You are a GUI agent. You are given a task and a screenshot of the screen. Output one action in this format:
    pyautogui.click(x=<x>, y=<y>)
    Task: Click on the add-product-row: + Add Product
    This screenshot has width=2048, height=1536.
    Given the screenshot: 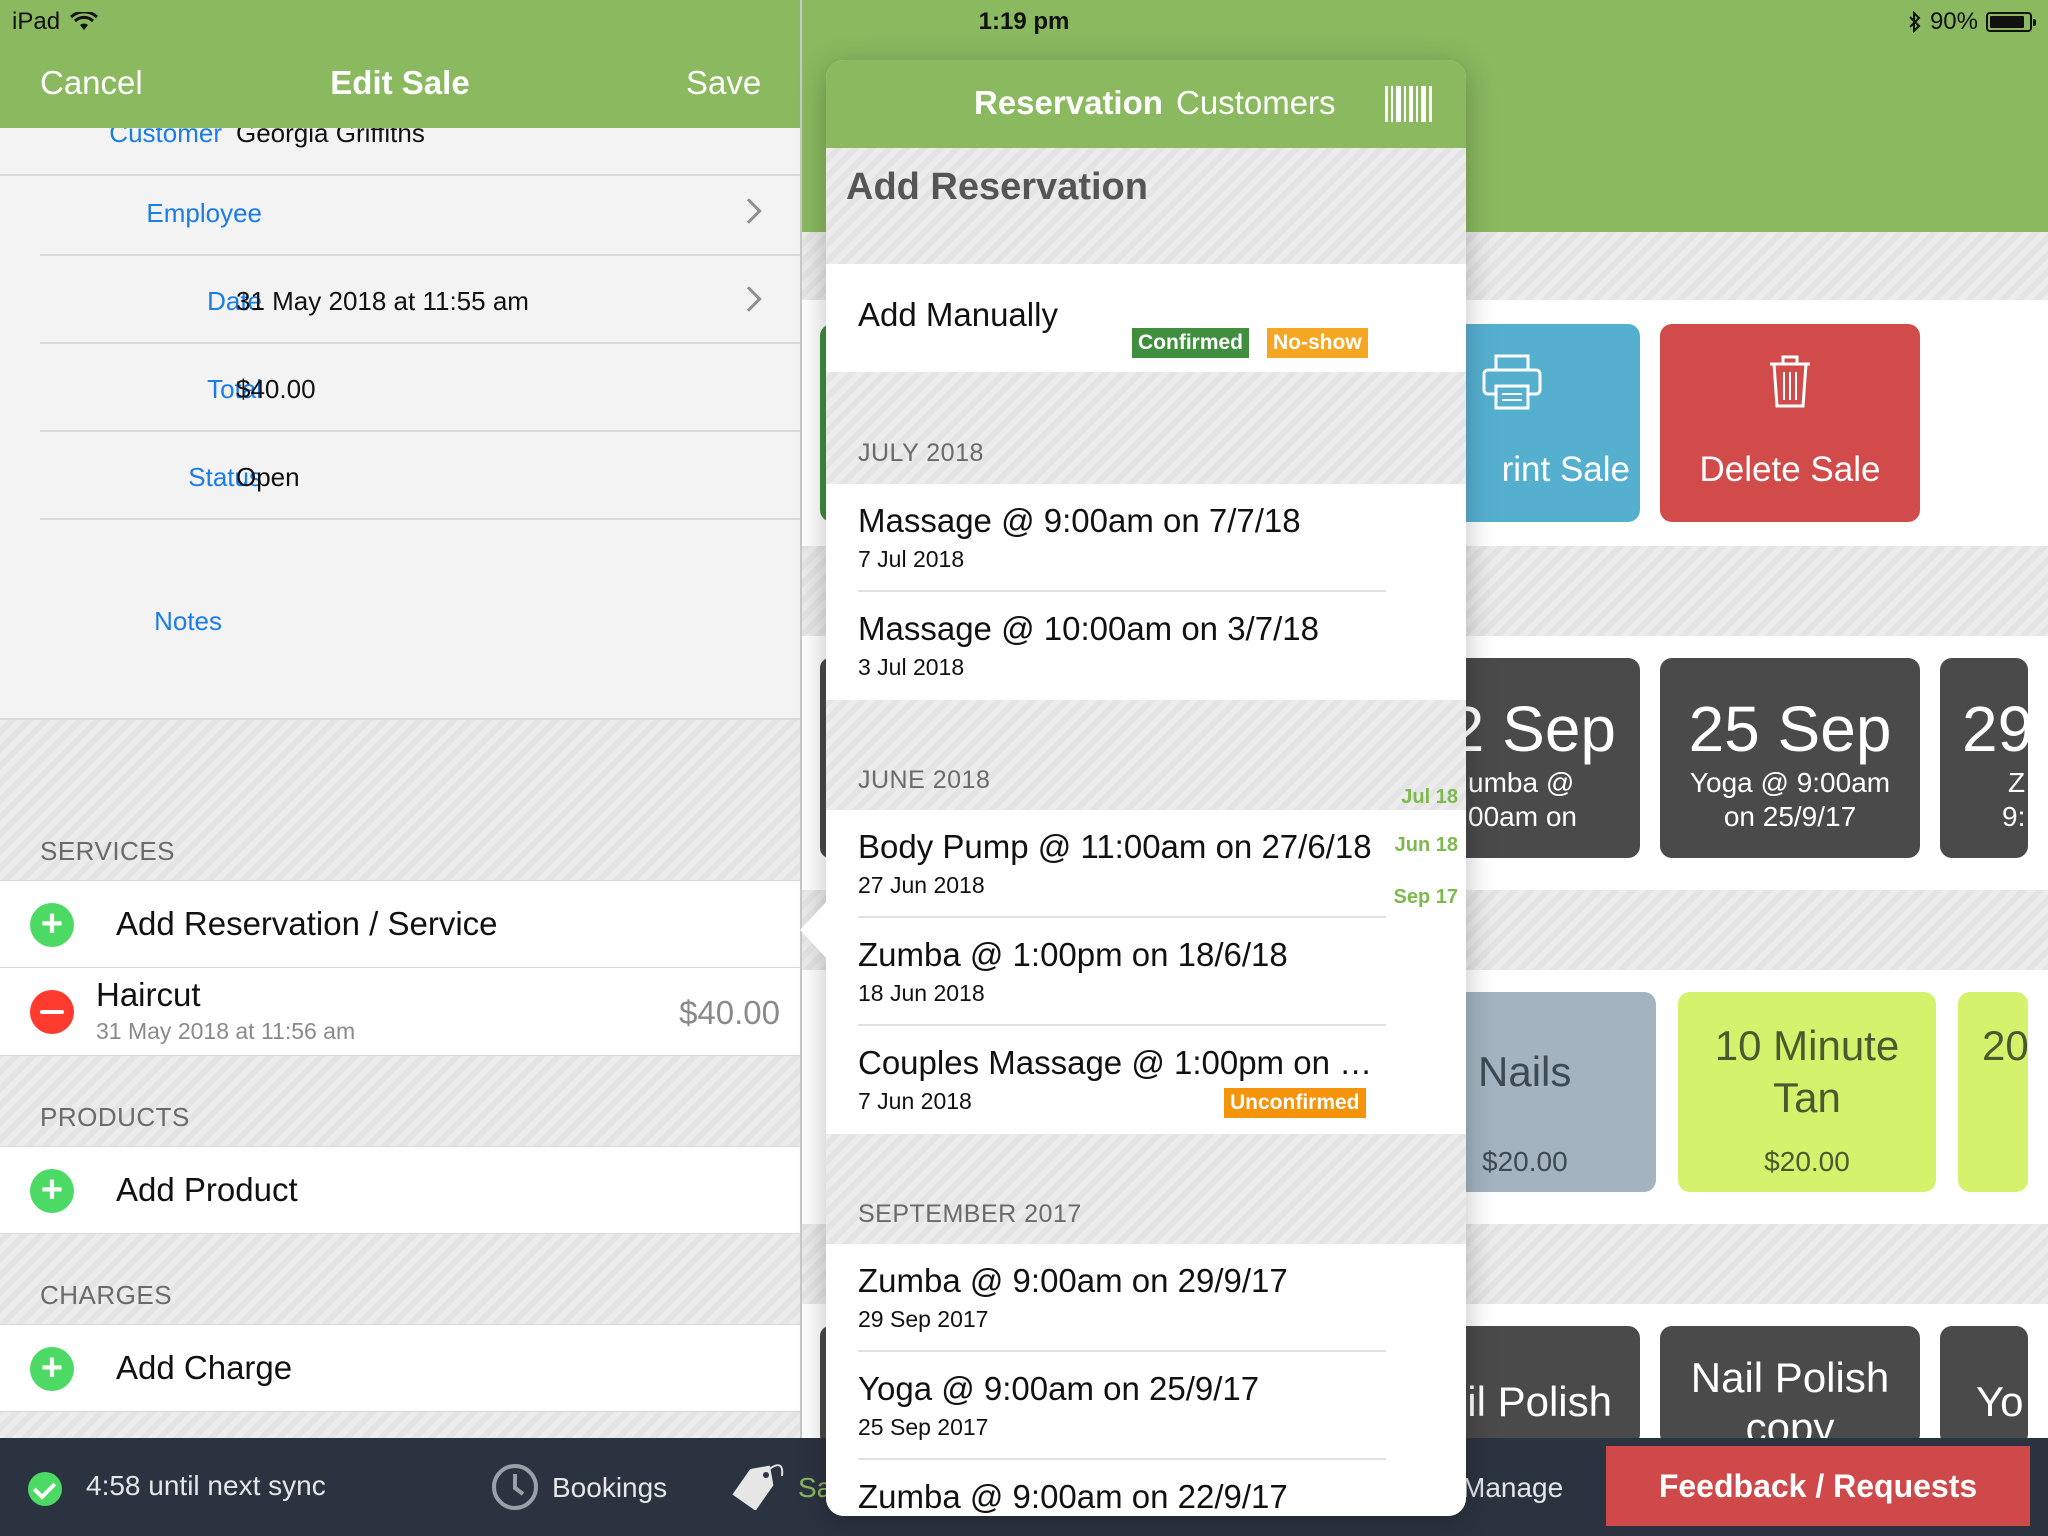 What is the action you would take?
    pyautogui.click(x=400, y=1190)
    